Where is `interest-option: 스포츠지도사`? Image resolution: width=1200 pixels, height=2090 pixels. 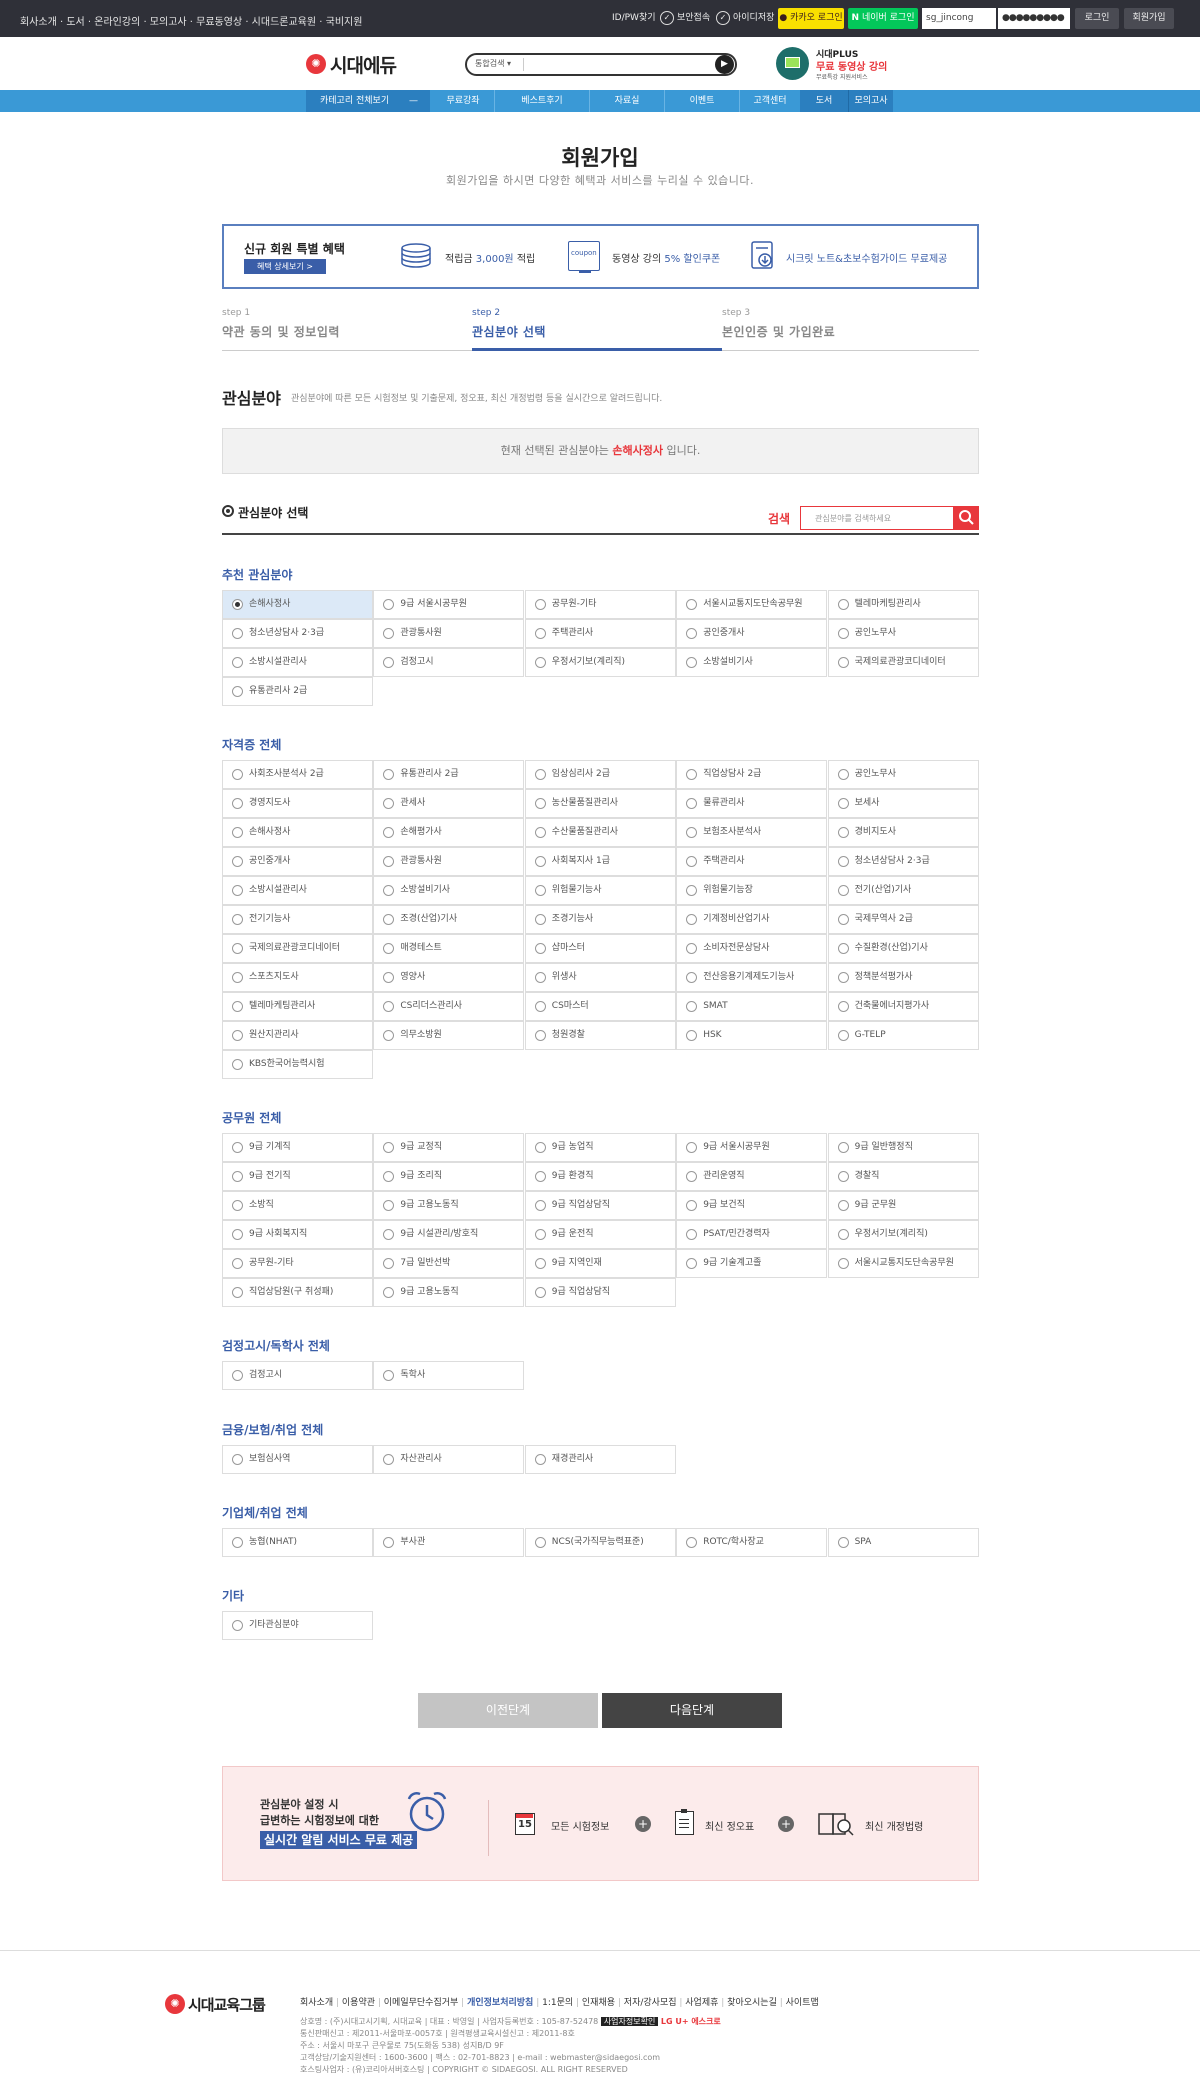
interest-option: 스포츠지도사 is located at coordinates (297, 977).